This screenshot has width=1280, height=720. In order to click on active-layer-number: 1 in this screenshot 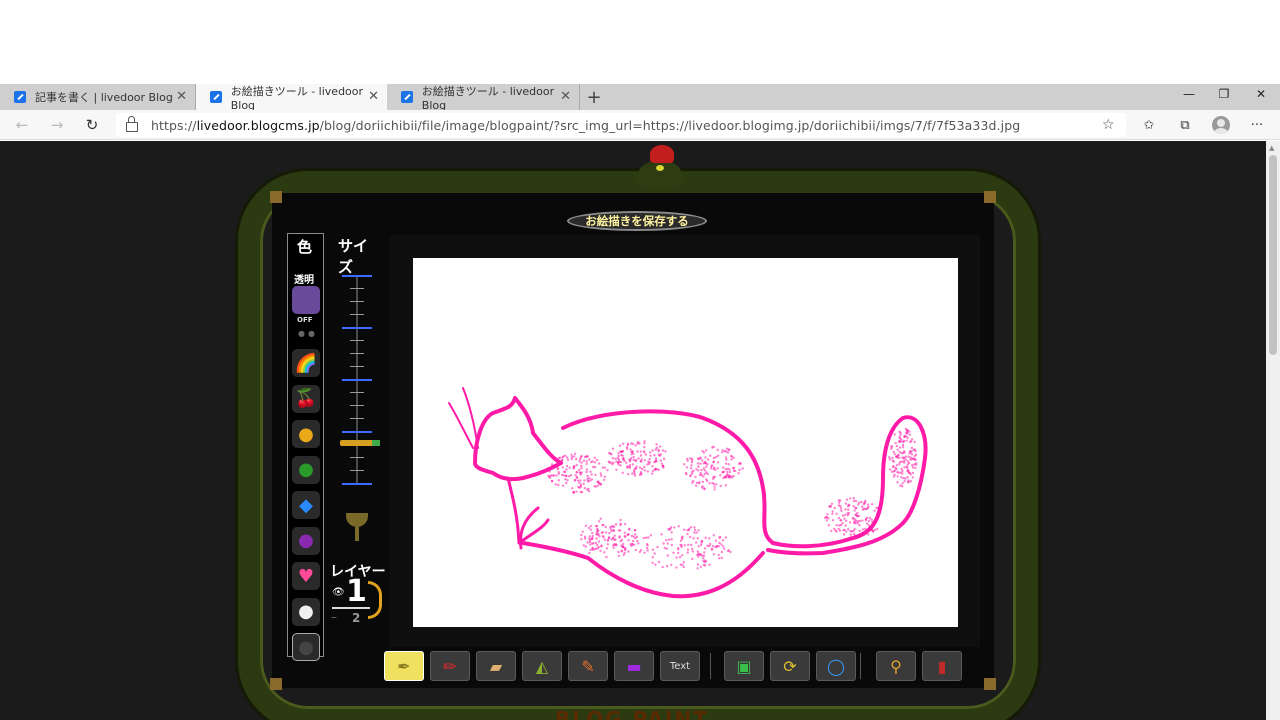, I will do `click(356, 592)`.